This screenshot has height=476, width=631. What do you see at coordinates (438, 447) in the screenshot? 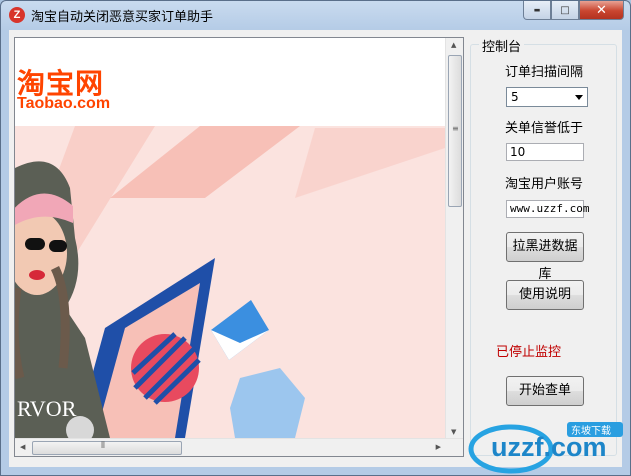
I see `scroll-right-icon: ▶` at bounding box center [438, 447].